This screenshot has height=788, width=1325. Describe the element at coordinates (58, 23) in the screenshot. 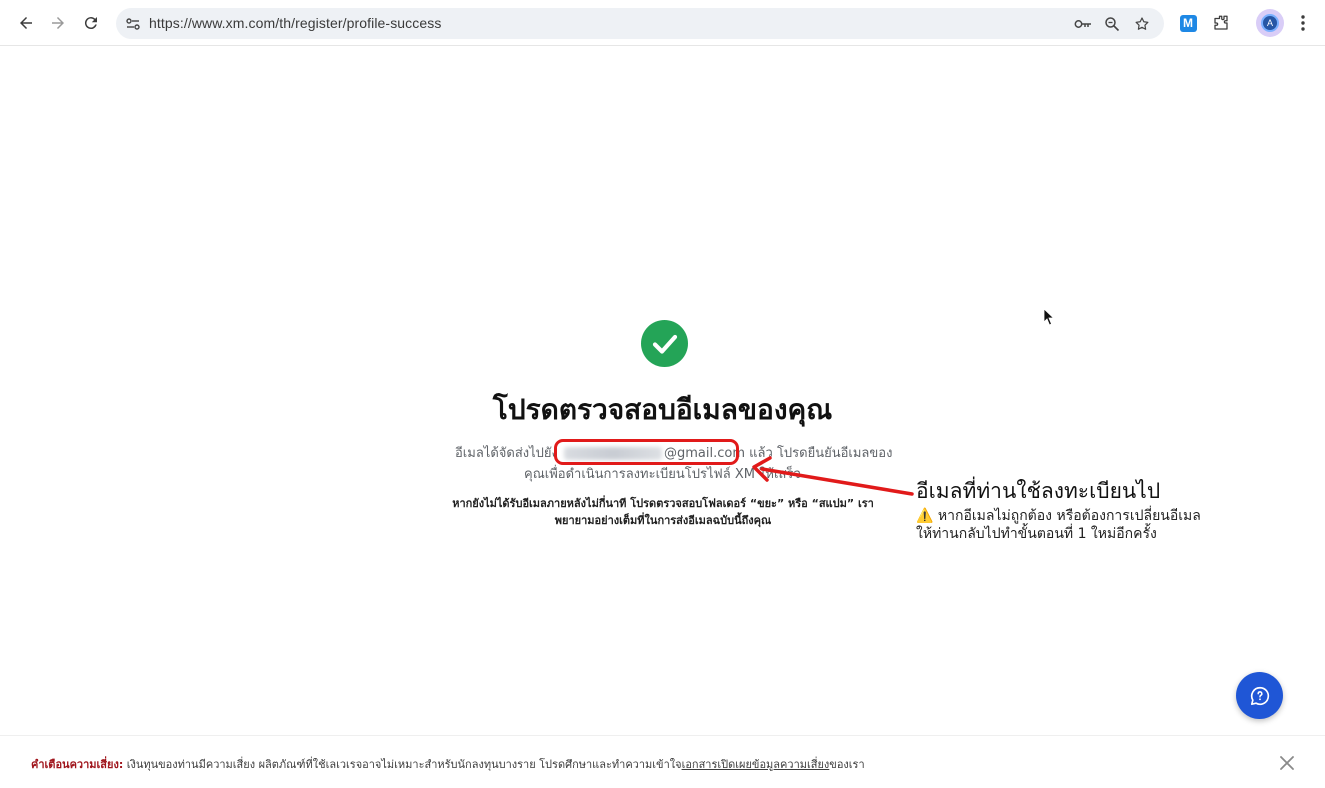

I see `forward-icon` at that location.